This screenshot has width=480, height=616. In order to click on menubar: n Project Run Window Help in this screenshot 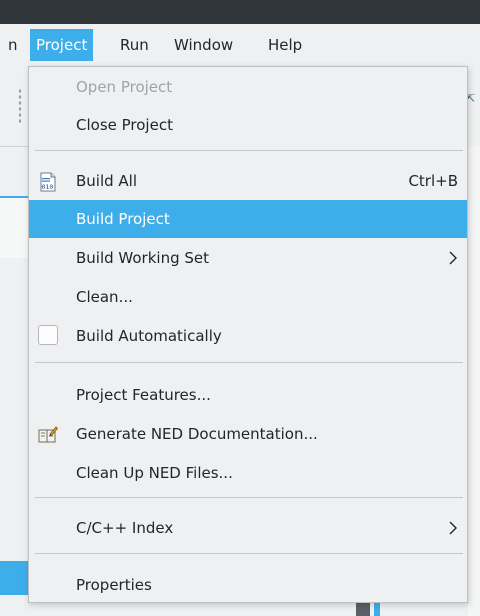, I will do `click(240, 45)`.